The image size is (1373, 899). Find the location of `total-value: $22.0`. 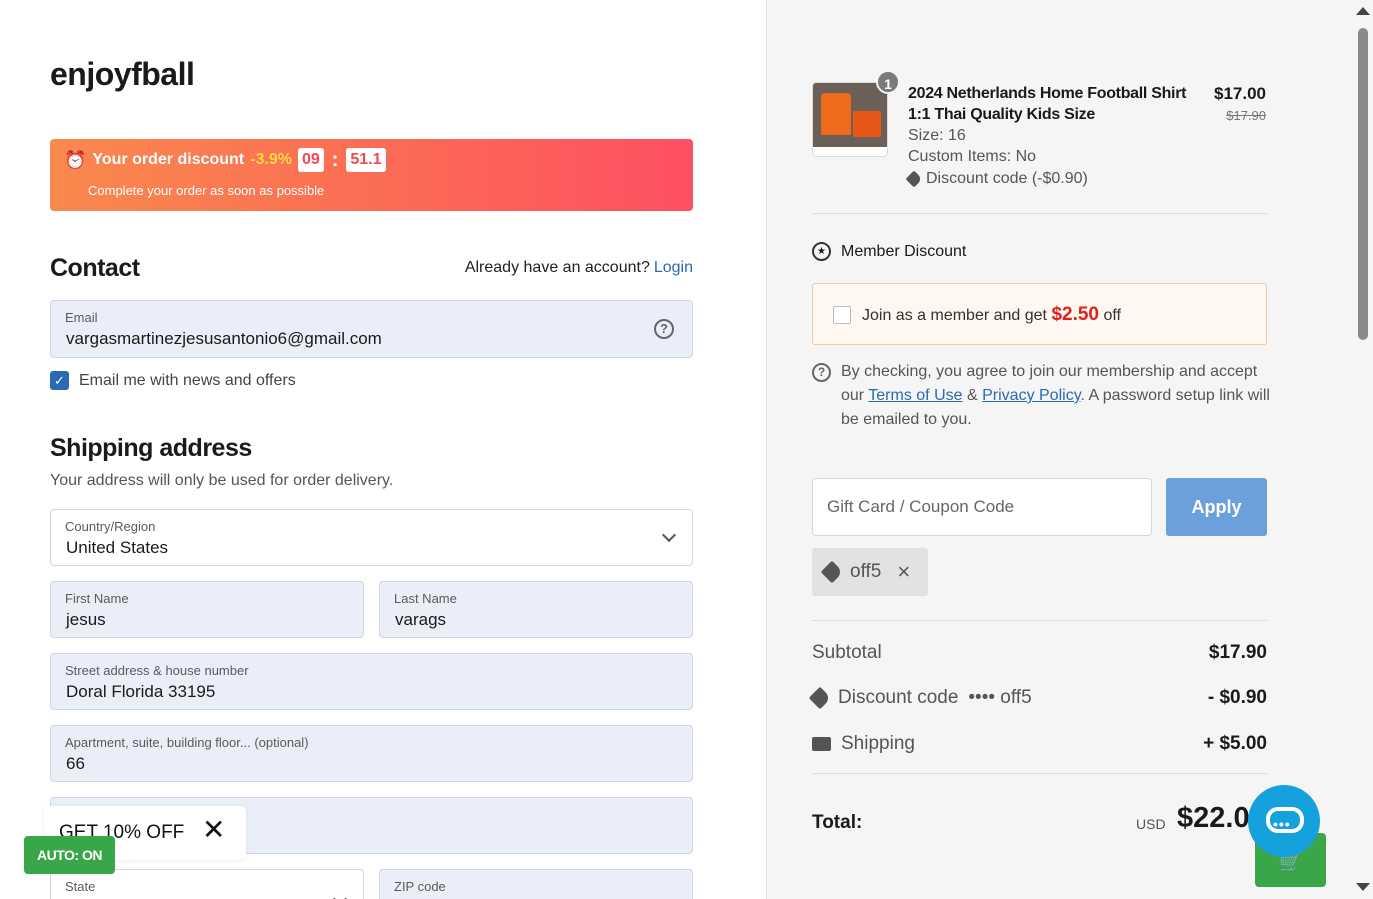

total-value: $22.0 is located at coordinates (1213, 818).